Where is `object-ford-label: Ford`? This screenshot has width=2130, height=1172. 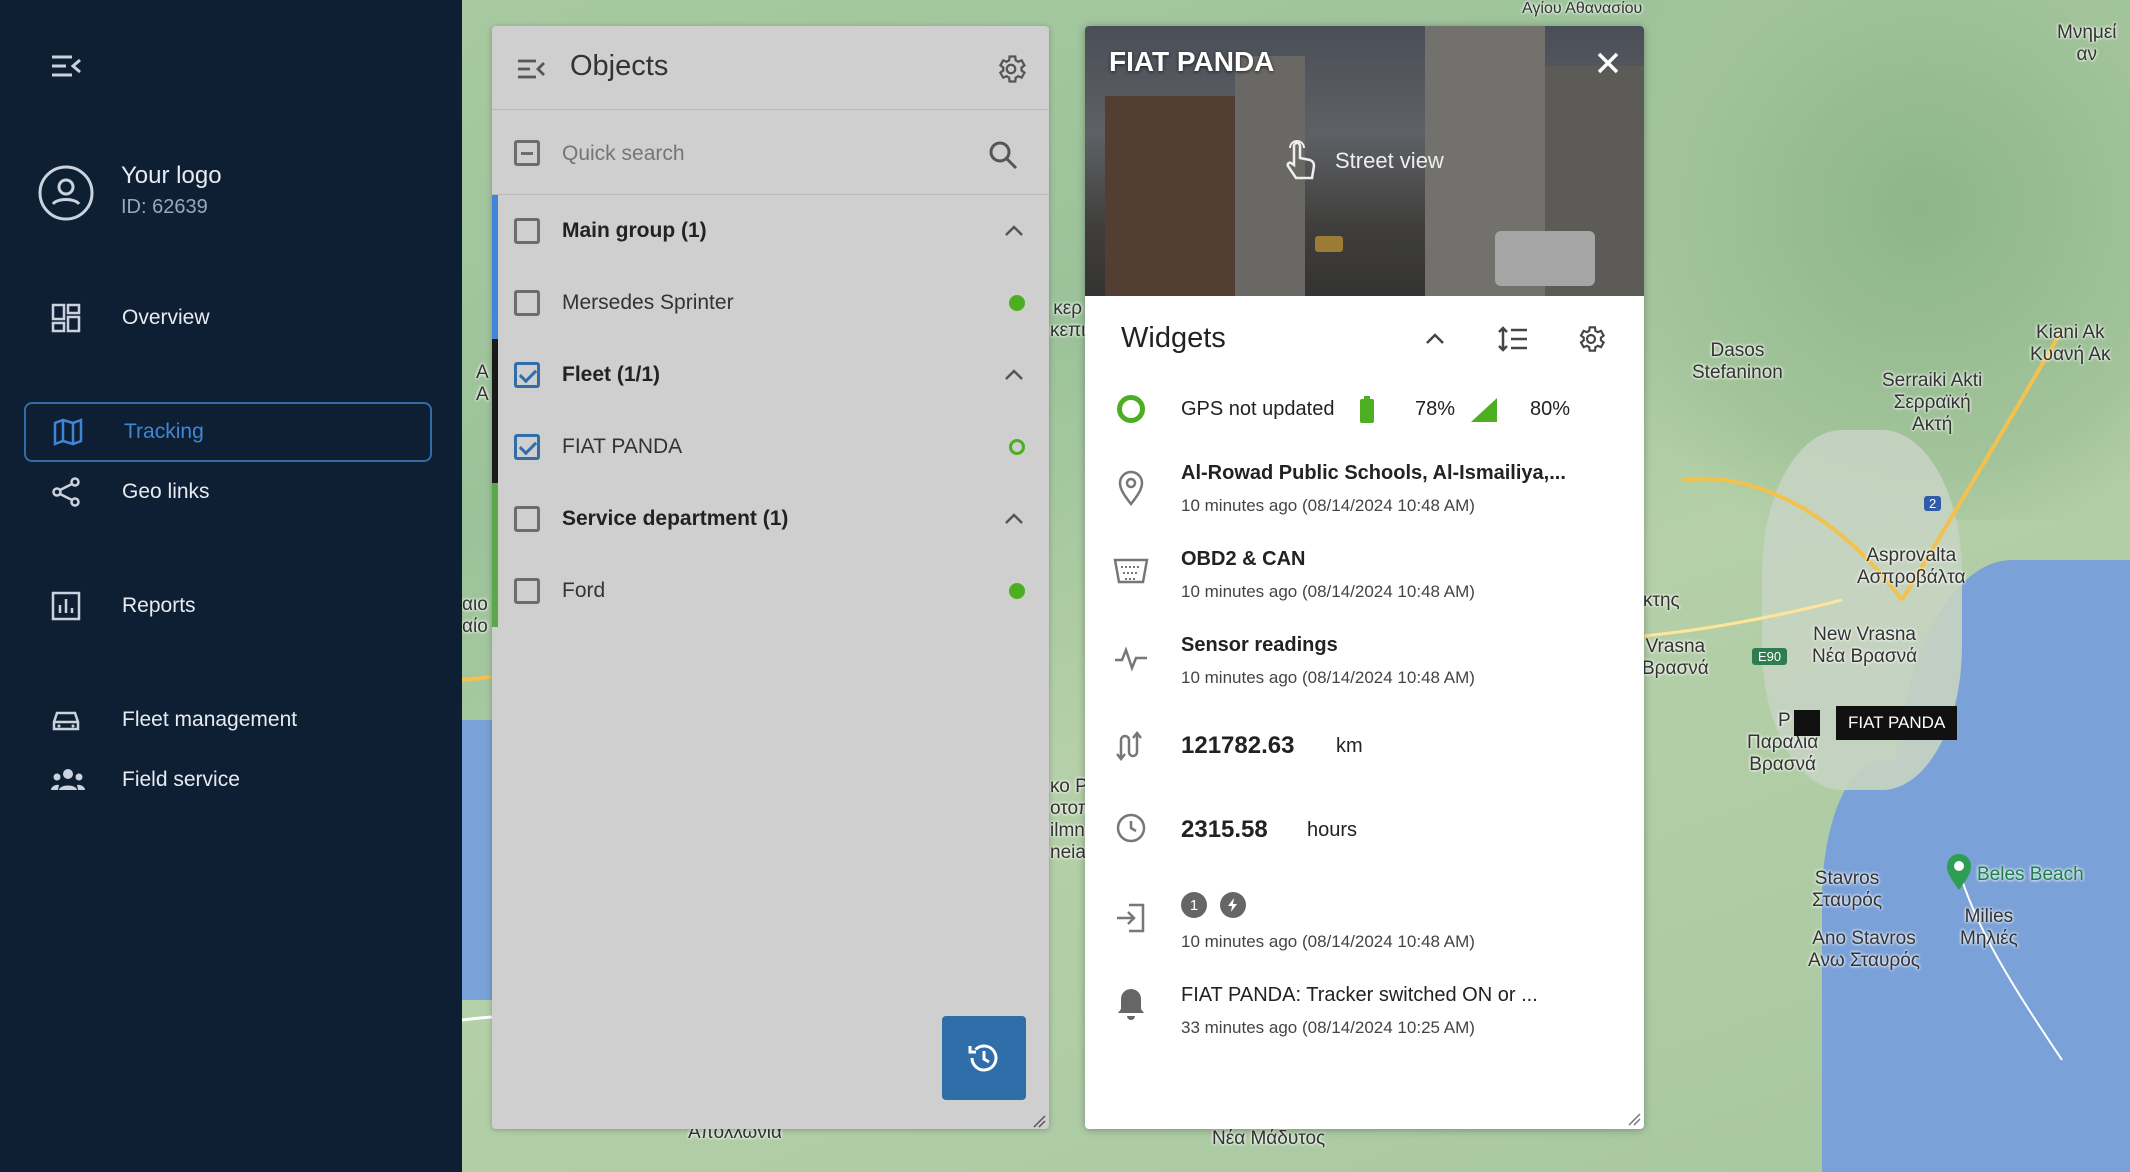 object-ford-label: Ford is located at coordinates (584, 590).